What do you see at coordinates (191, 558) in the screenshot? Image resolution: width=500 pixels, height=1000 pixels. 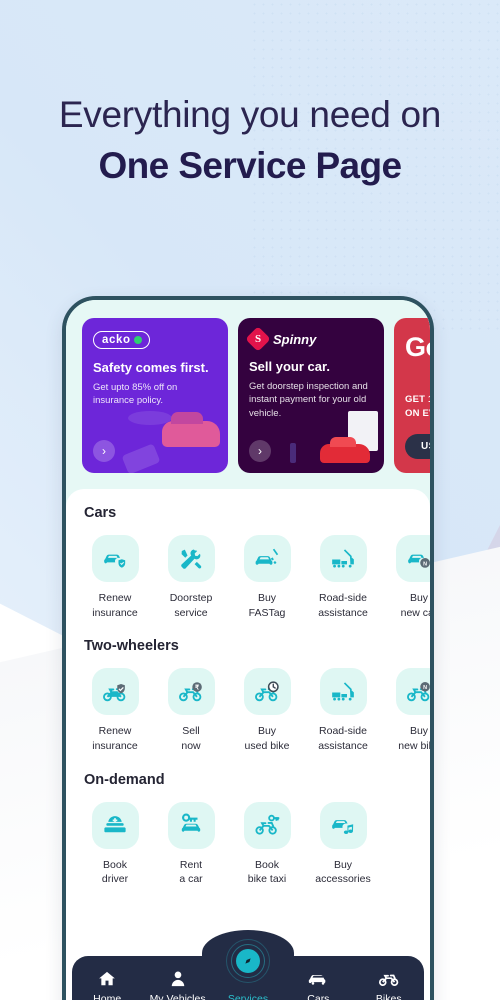 I see `wrench-screwdriver-icon` at bounding box center [191, 558].